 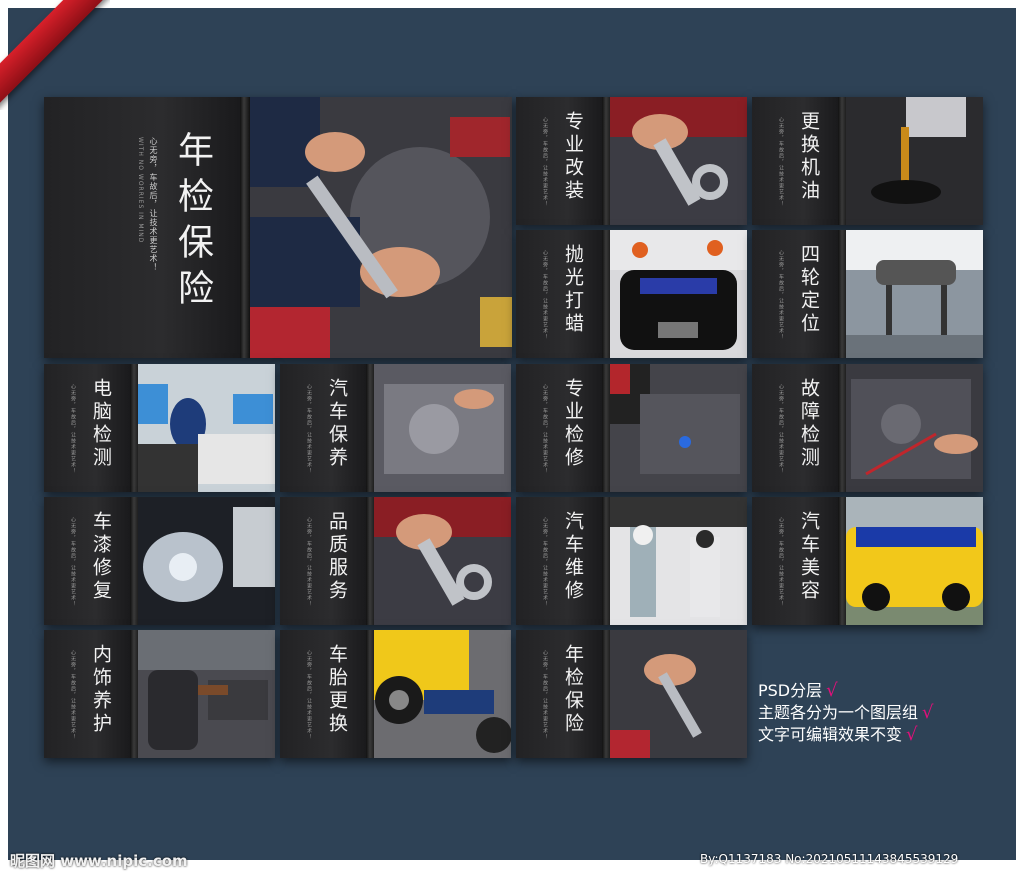 I want to click on panel-card: 车漆修复 心无旁，车故后，让技术更艺术！, so click(x=159, y=561).